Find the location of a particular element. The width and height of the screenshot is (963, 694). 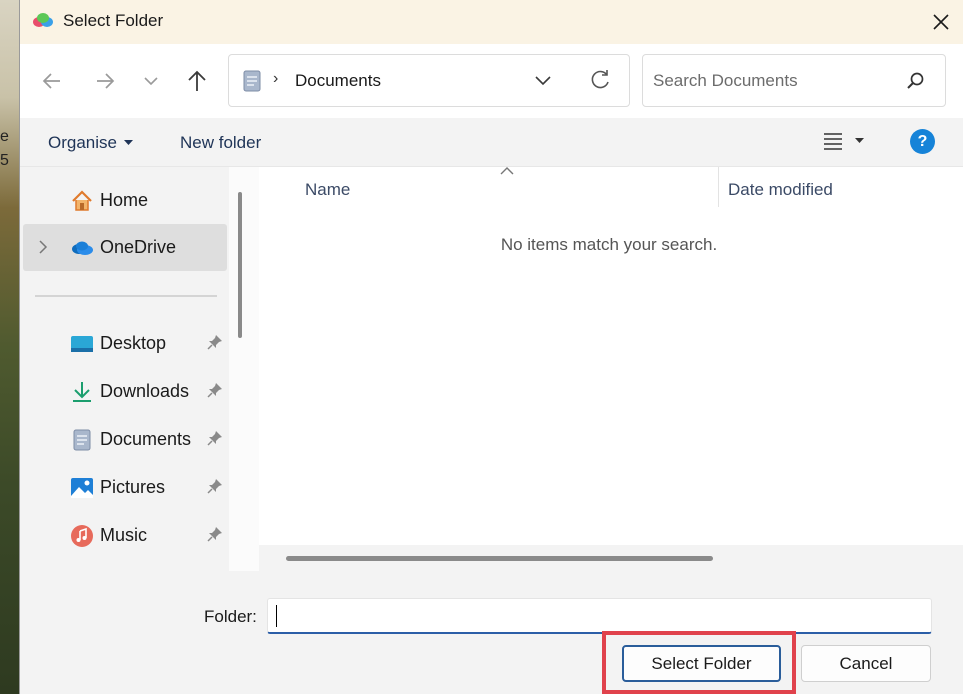

up-button is located at coordinates (197, 81).